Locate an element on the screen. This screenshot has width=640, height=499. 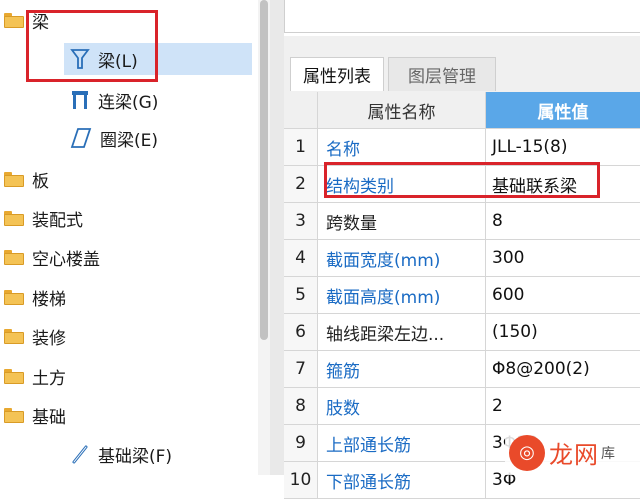
panel-splitter is located at coordinates (277, 237).